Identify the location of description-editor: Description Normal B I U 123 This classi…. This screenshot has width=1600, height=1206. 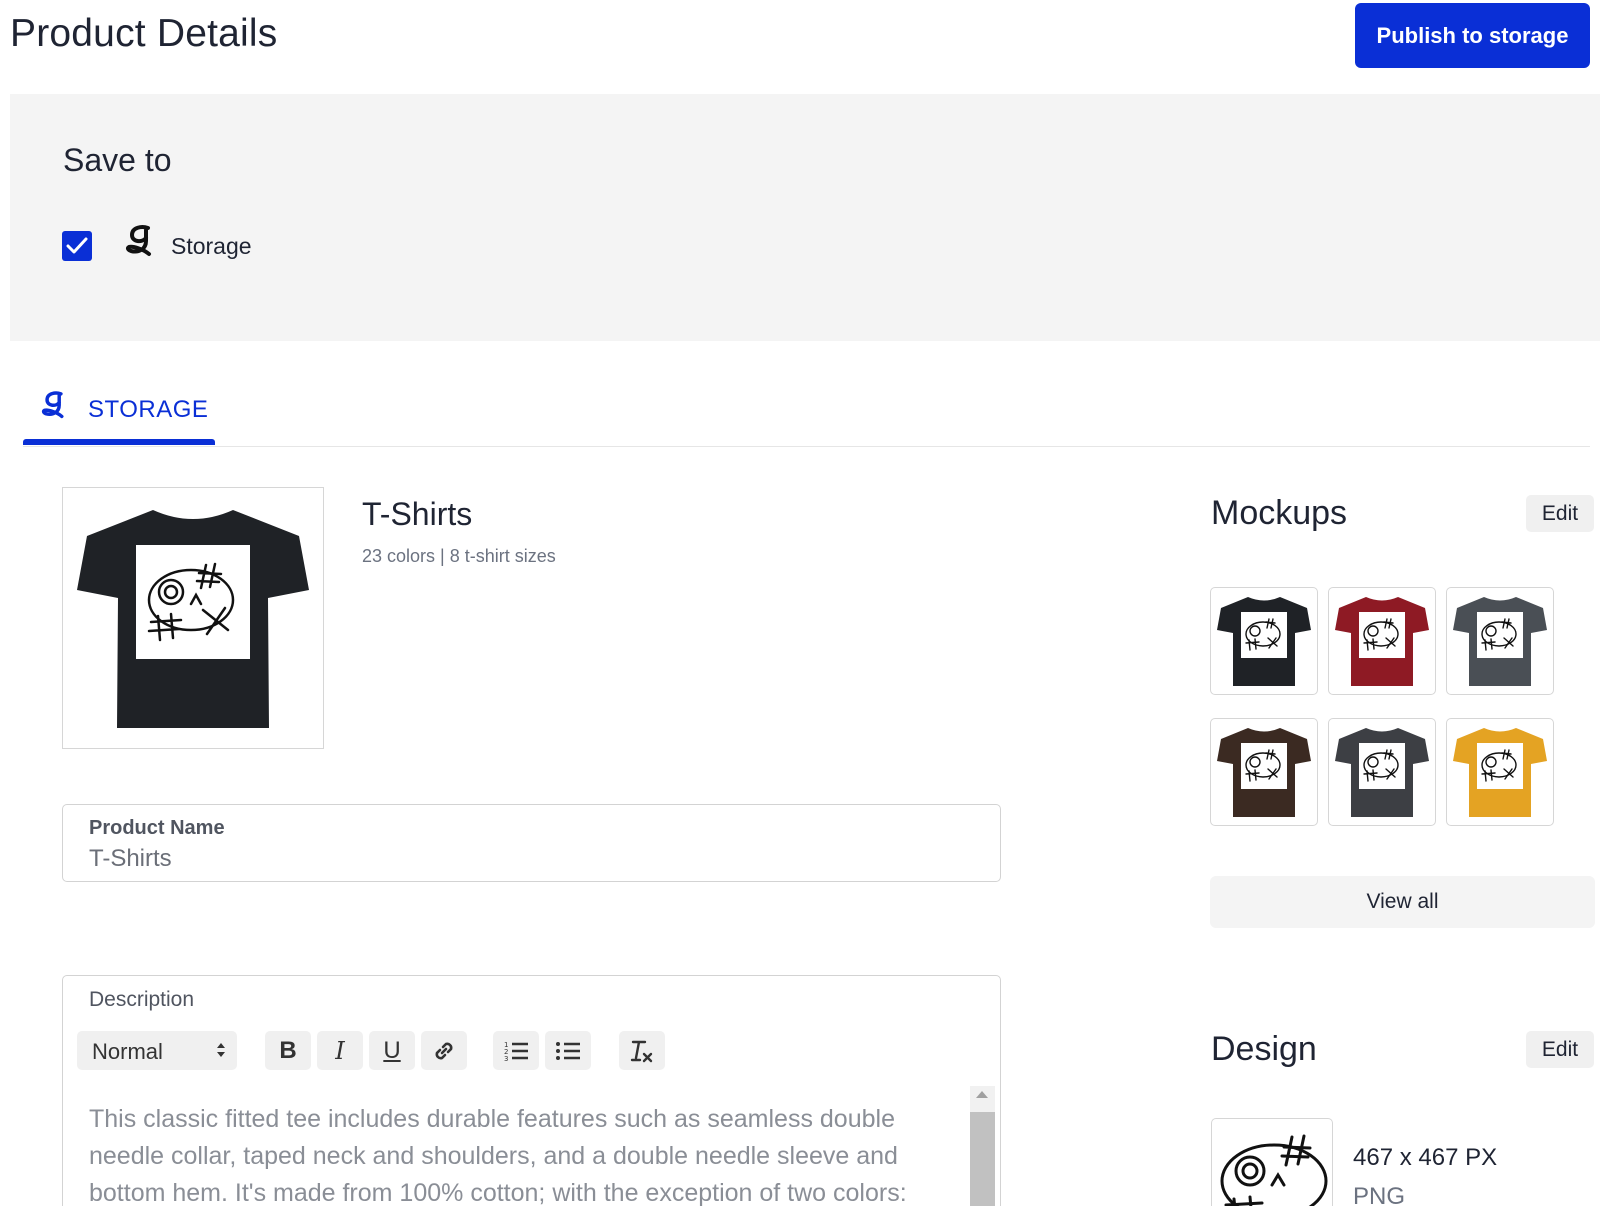
(531, 1090).